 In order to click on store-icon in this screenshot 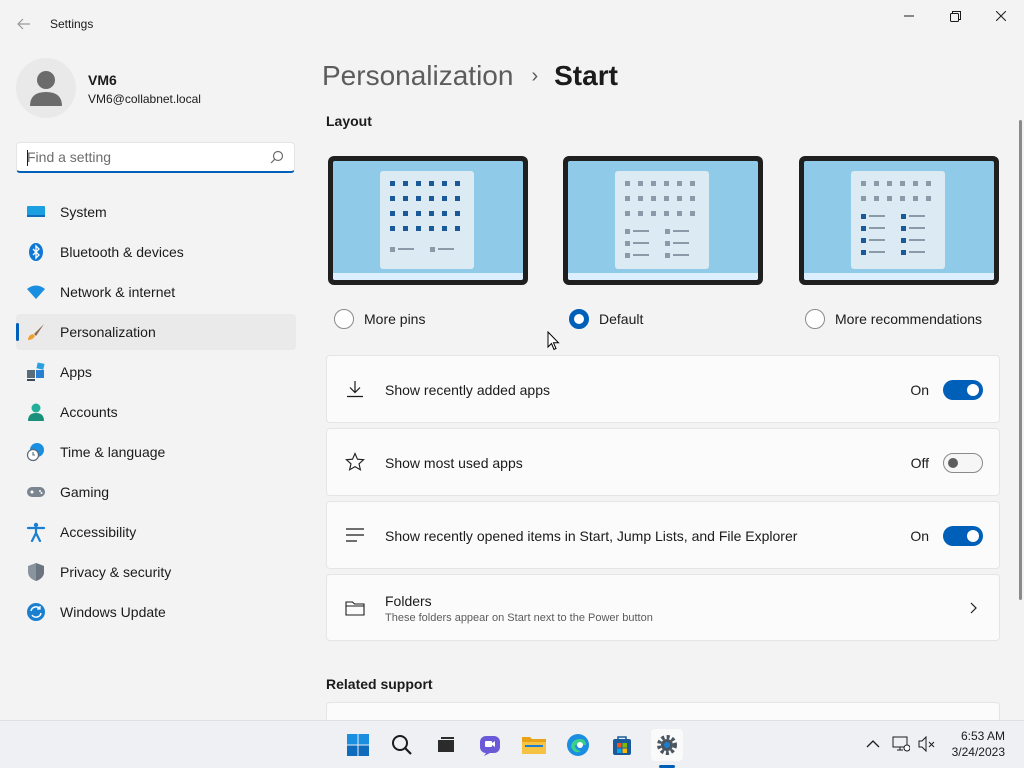, I will do `click(622, 745)`.